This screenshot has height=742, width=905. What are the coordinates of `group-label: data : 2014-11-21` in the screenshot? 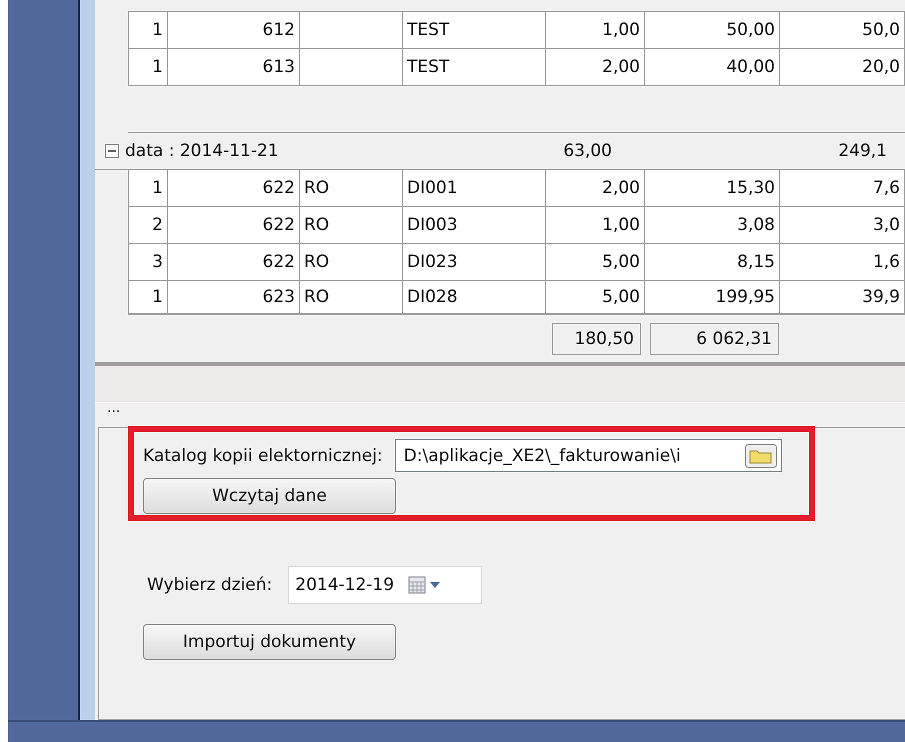 It's located at (202, 151).